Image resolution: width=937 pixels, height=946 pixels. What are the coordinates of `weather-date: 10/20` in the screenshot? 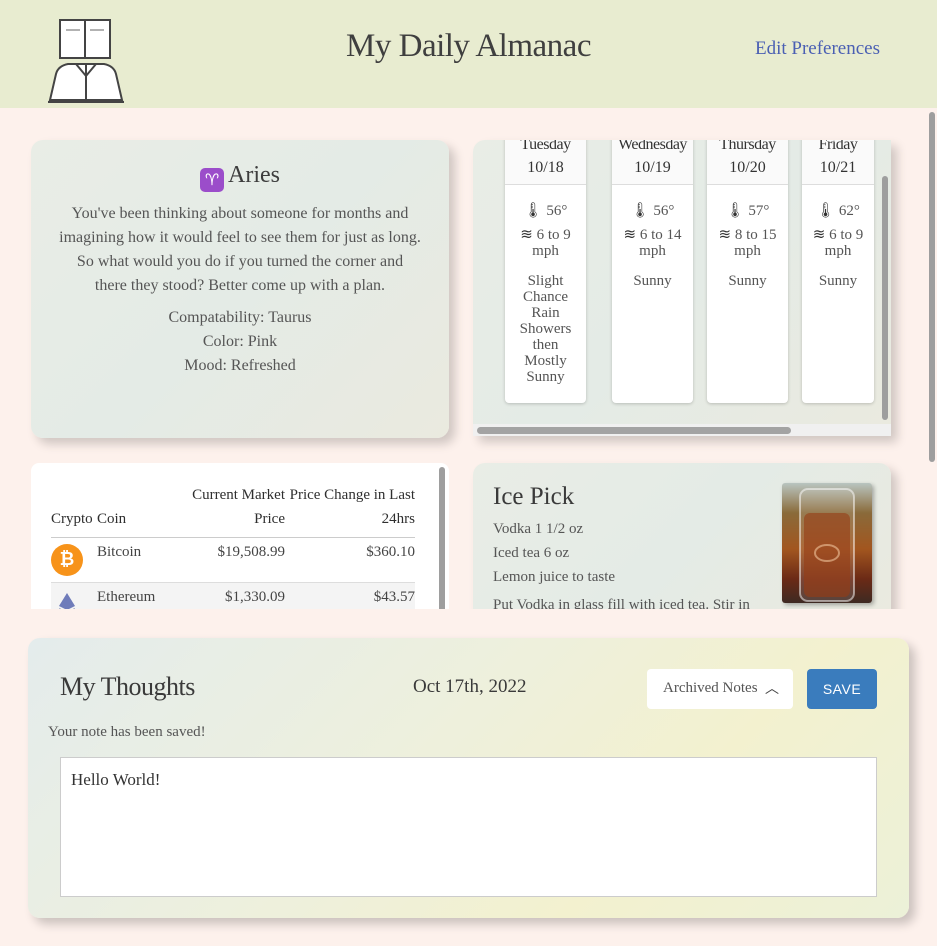 It's located at (747, 167).